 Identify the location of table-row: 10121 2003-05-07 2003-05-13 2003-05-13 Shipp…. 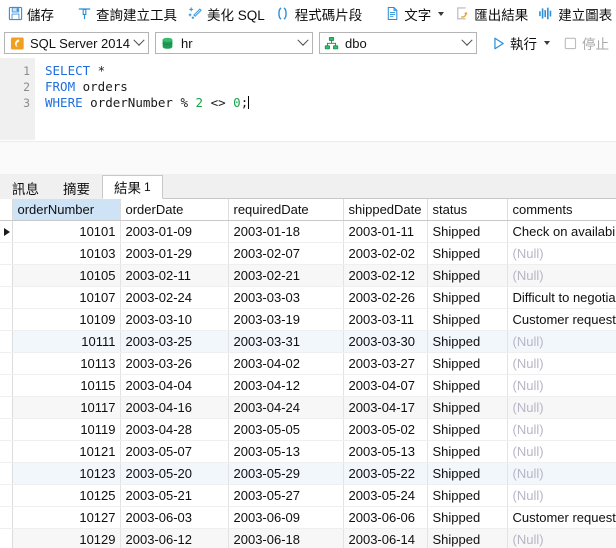
(308, 451).